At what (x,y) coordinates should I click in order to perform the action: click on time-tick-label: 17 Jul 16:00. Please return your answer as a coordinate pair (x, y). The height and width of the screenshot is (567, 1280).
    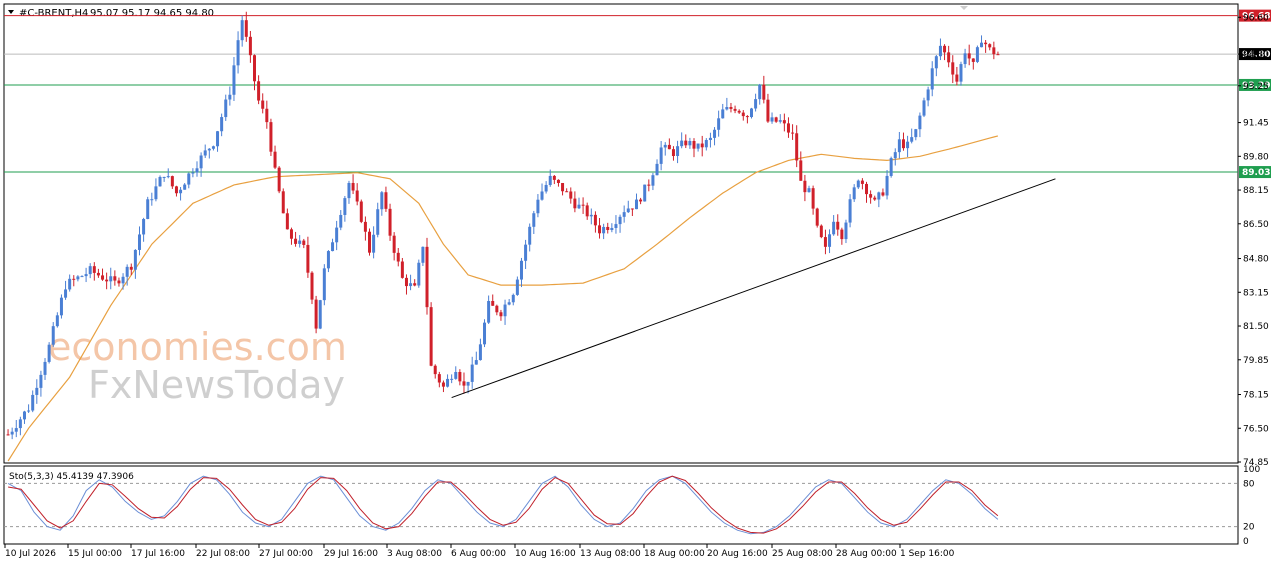
    Looking at the image, I should click on (158, 554).